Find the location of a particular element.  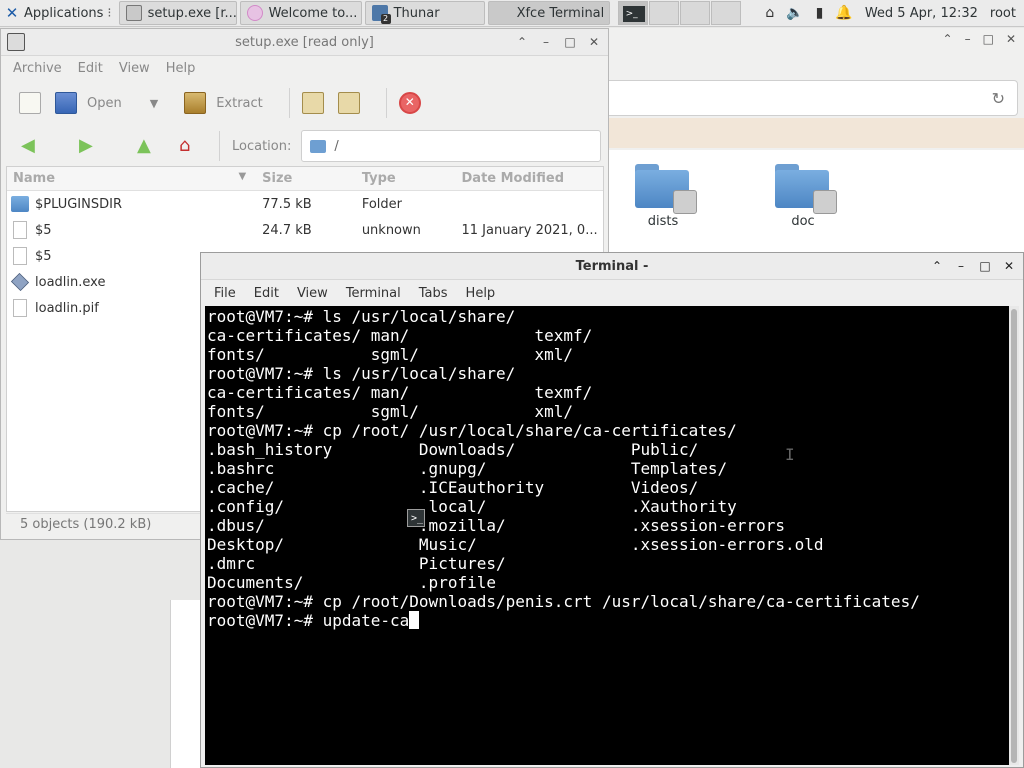

thunar-side-panel is located at coordinates (186, 684).